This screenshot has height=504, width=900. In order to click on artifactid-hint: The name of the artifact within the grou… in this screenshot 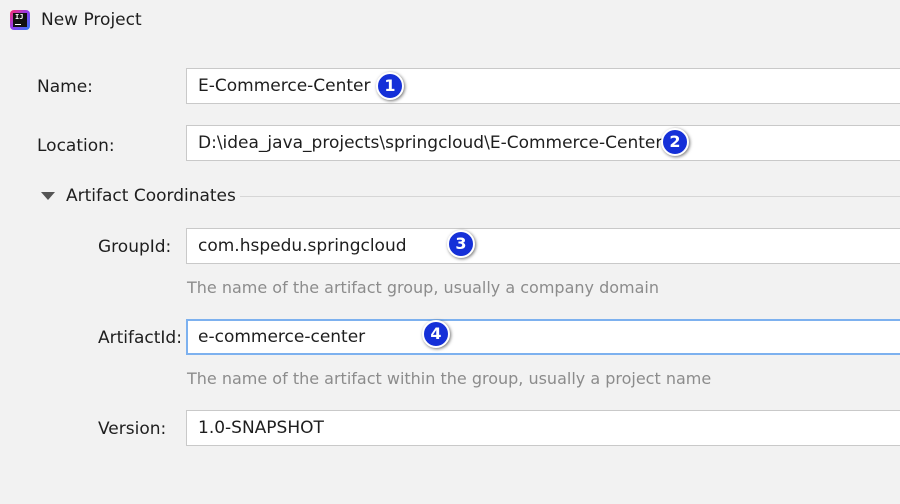, I will do `click(449, 378)`.